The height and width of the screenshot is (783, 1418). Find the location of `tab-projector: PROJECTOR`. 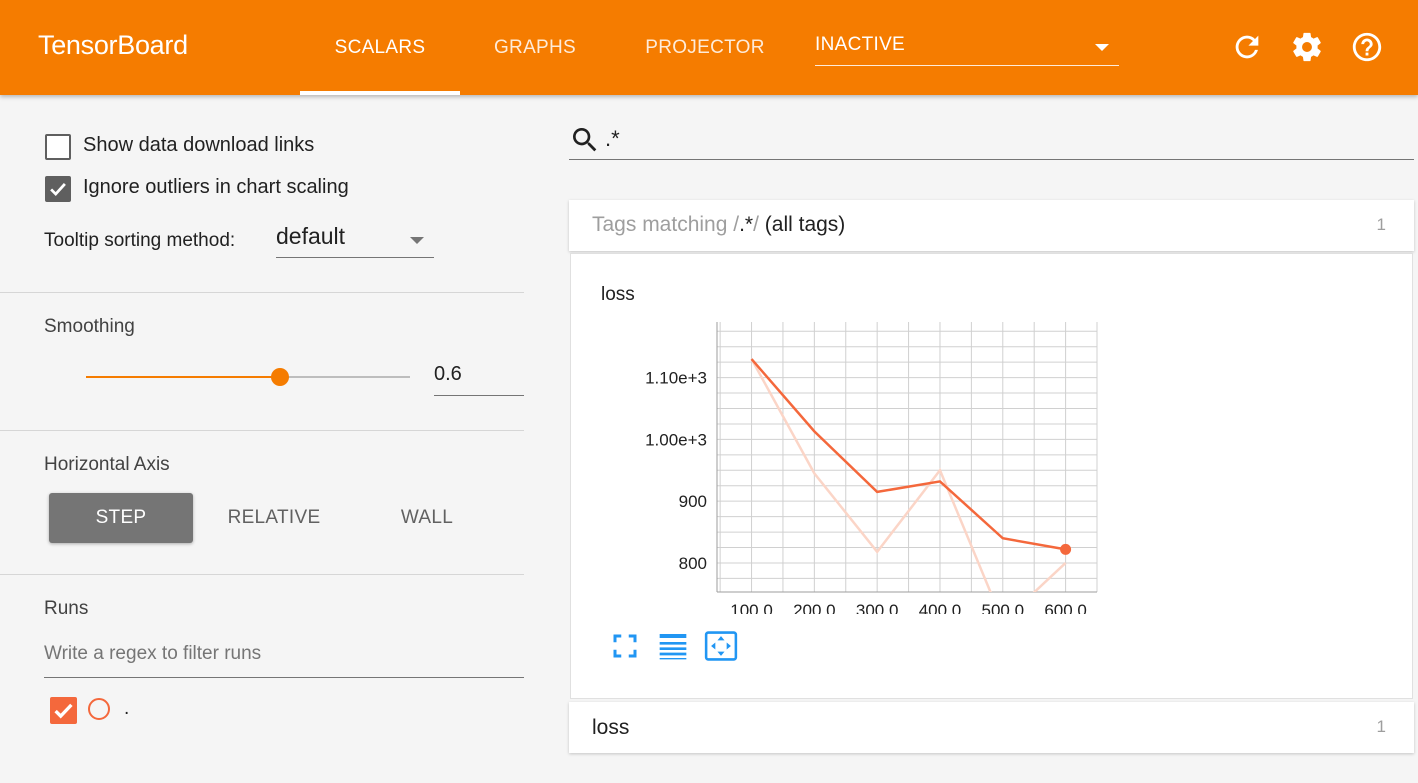

tab-projector: PROJECTOR is located at coordinates (705, 47).